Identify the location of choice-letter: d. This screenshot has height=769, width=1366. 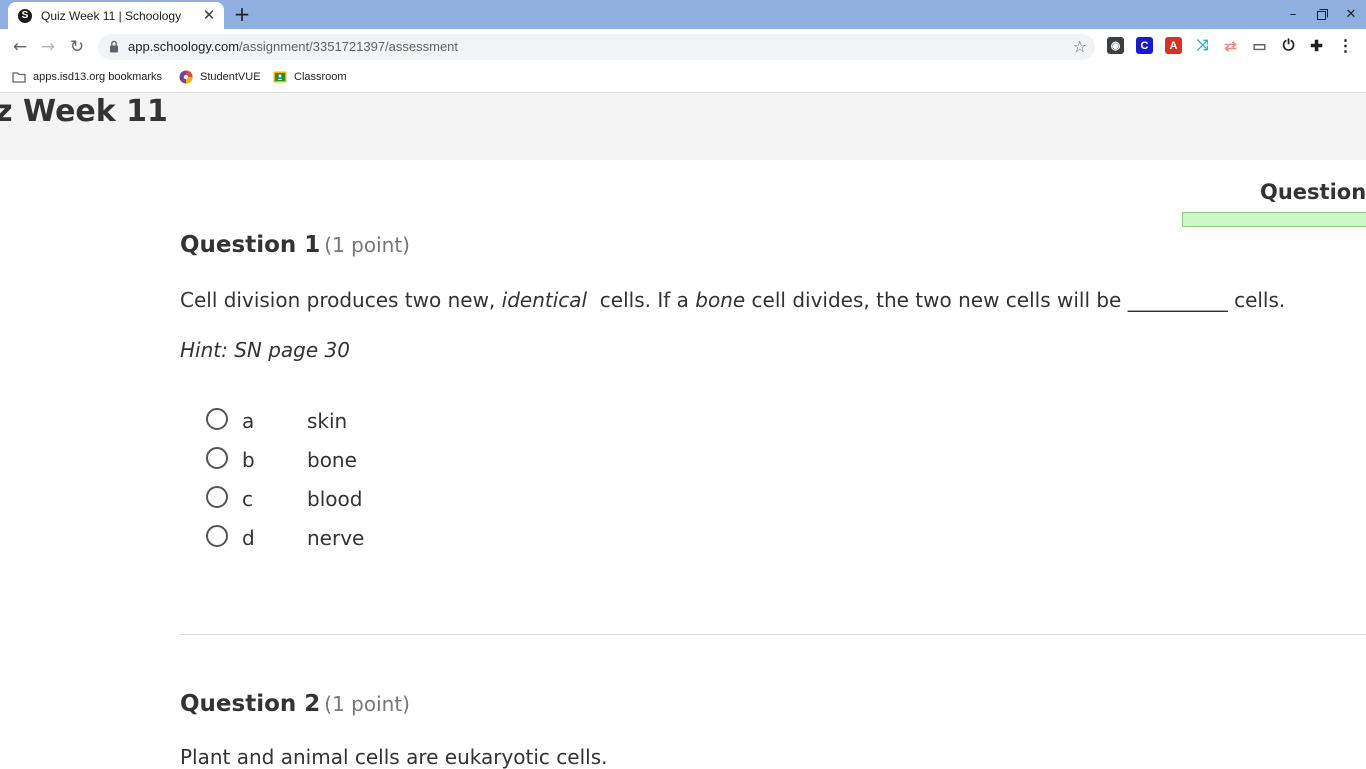
(248, 538).